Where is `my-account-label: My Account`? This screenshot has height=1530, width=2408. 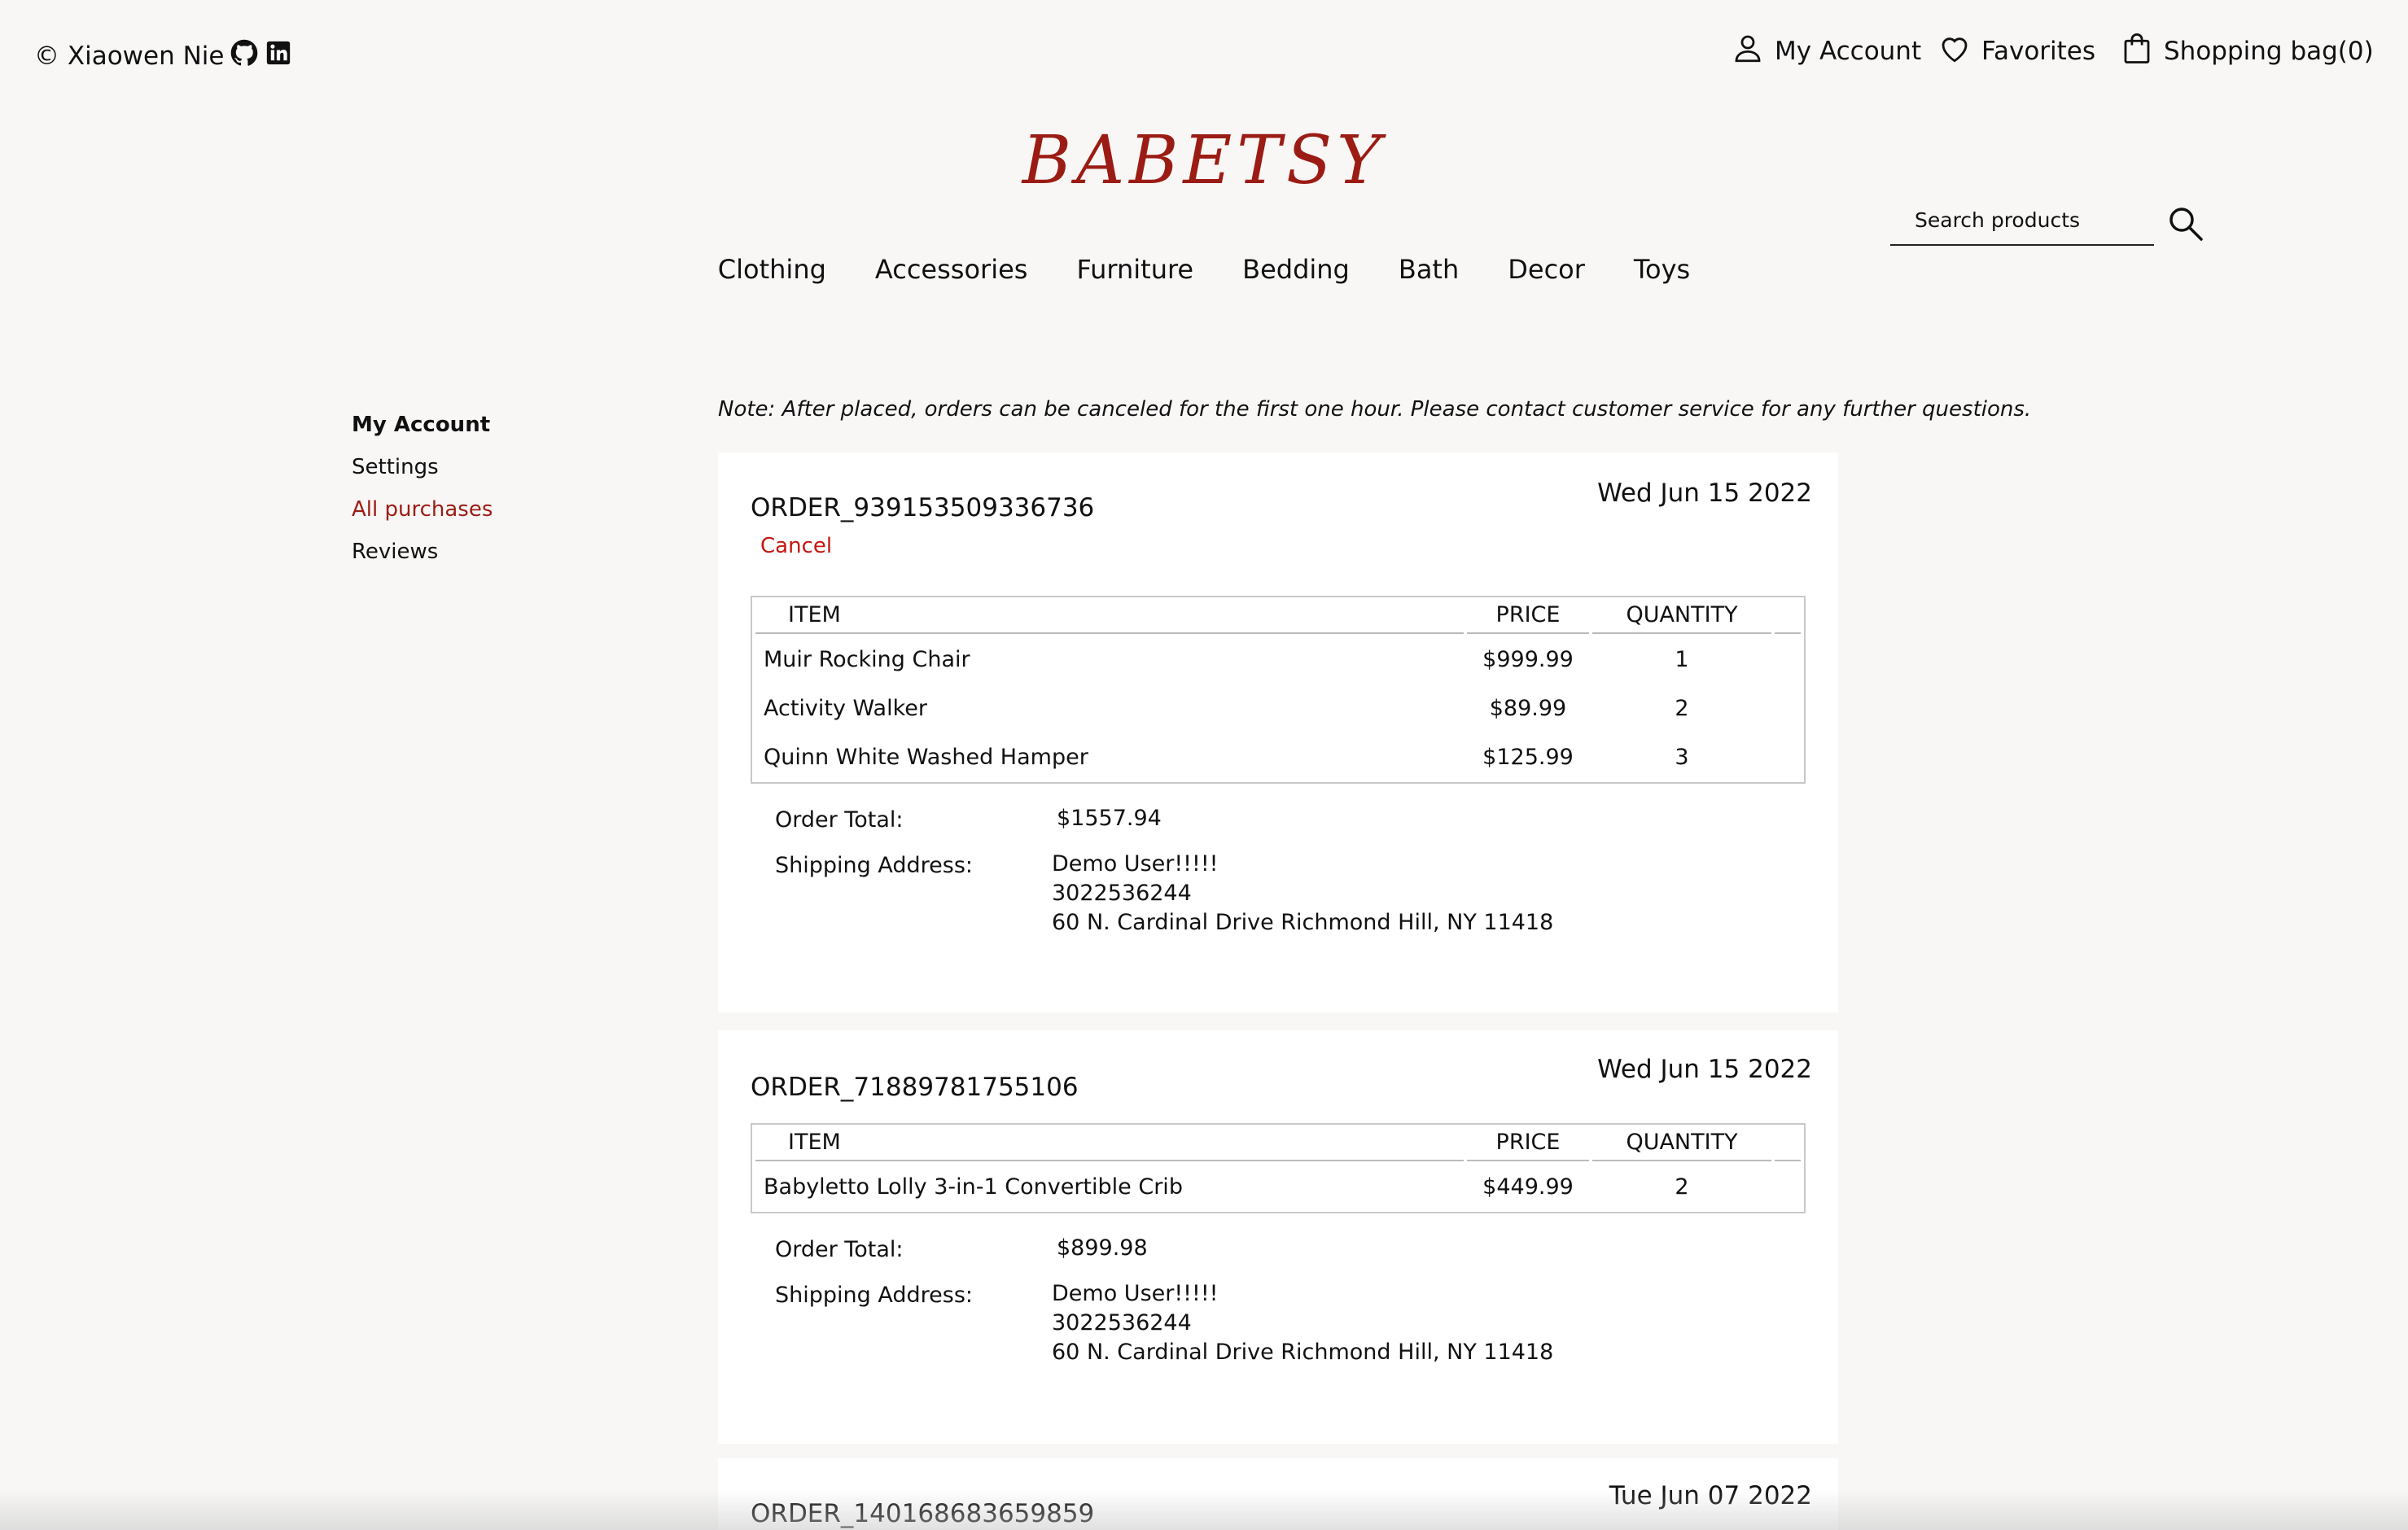 my-account-label: My Account is located at coordinates (1848, 51).